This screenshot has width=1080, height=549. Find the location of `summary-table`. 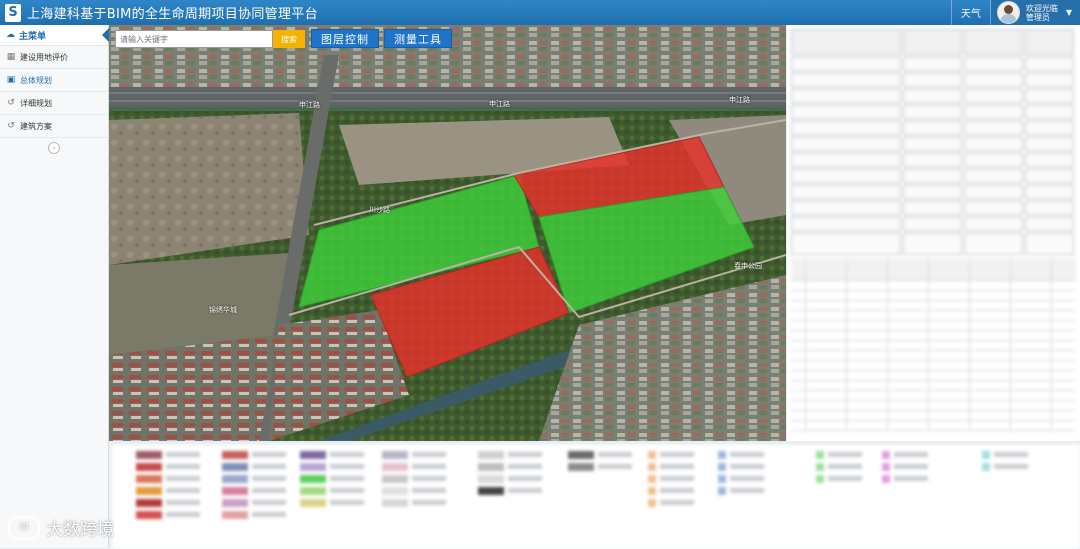

summary-table is located at coordinates (933, 143).